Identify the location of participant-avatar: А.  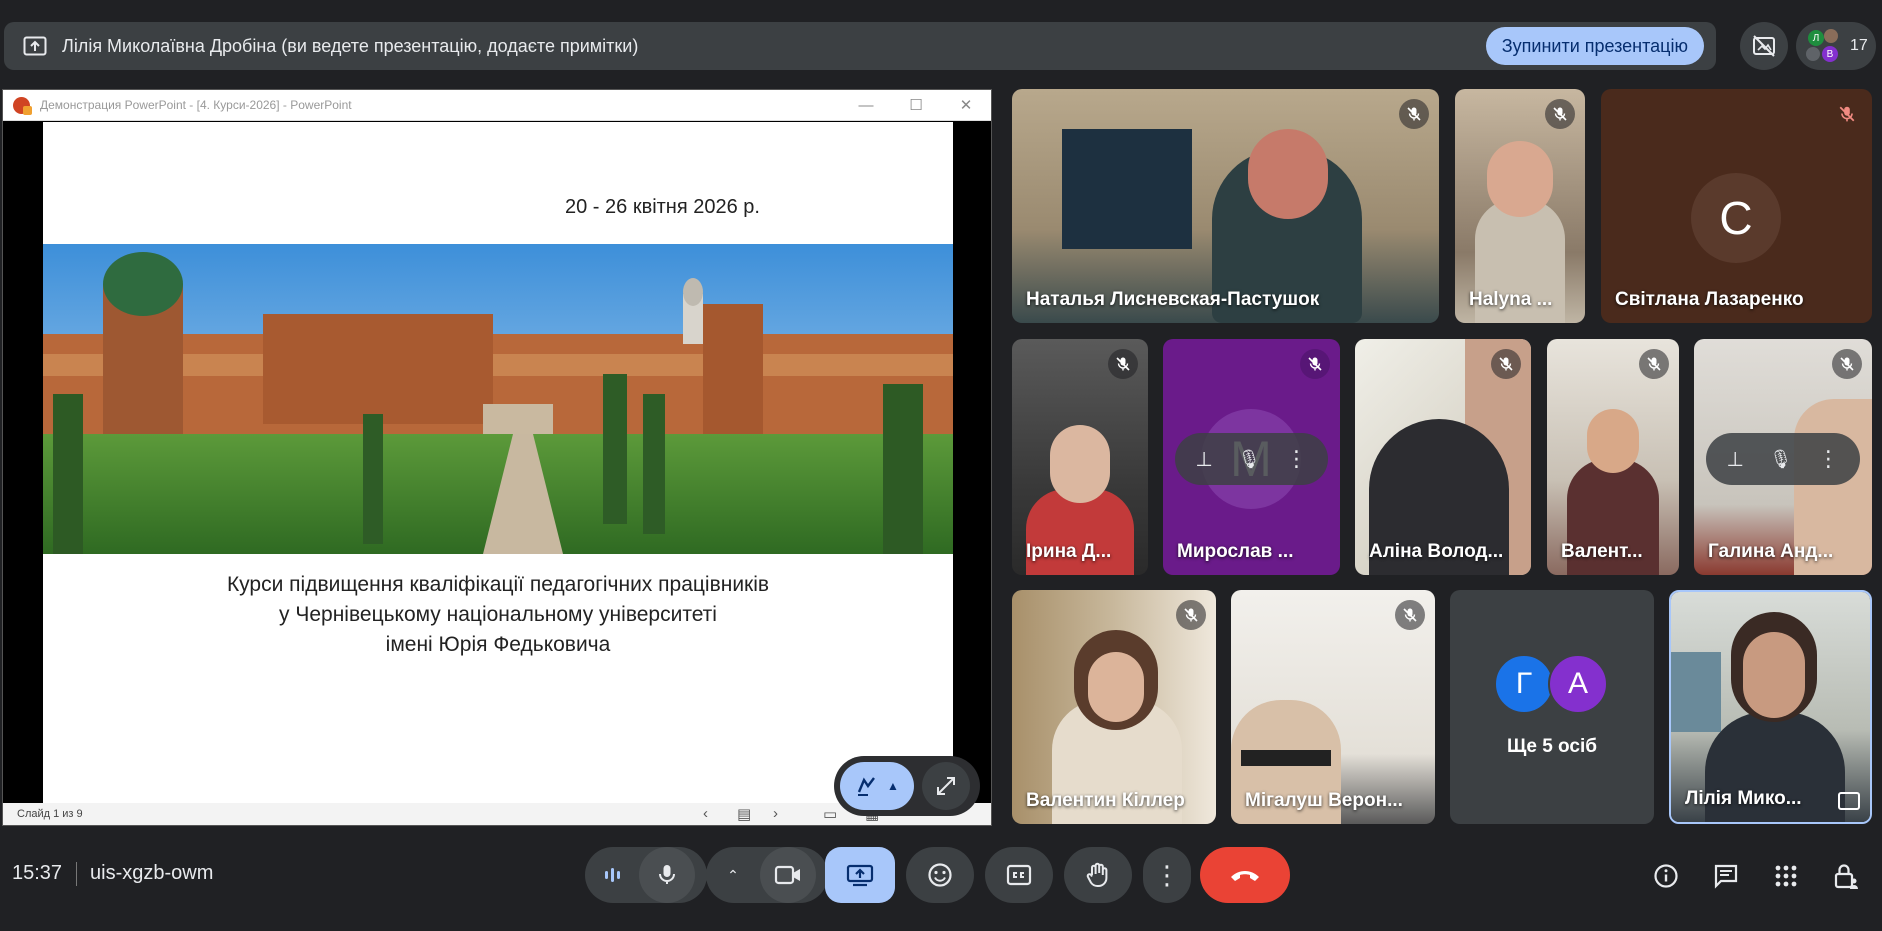
(1578, 684).